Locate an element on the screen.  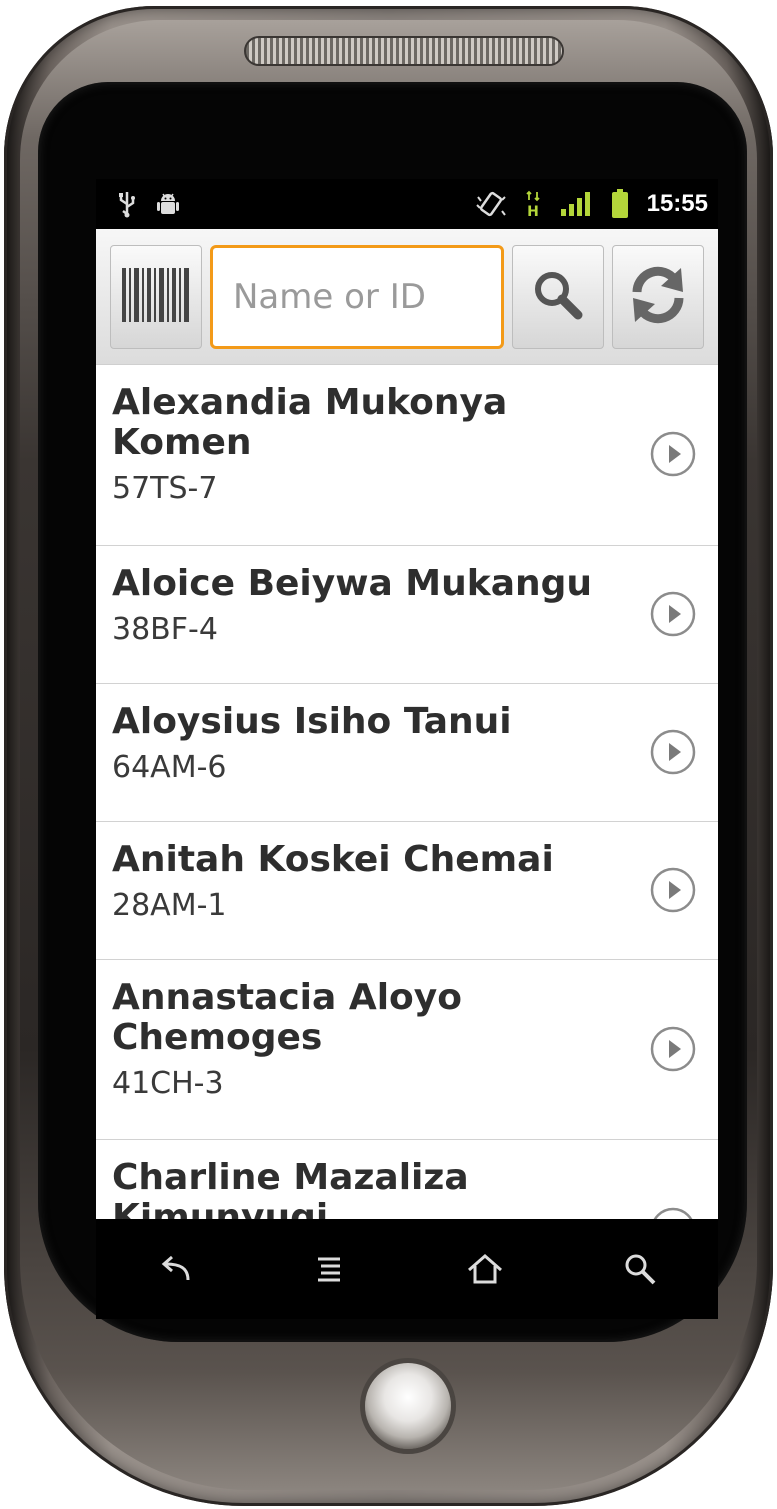
list-item: Annastacia Aloyo Chemoges 41CH-3 is located at coordinates (407, 1050).